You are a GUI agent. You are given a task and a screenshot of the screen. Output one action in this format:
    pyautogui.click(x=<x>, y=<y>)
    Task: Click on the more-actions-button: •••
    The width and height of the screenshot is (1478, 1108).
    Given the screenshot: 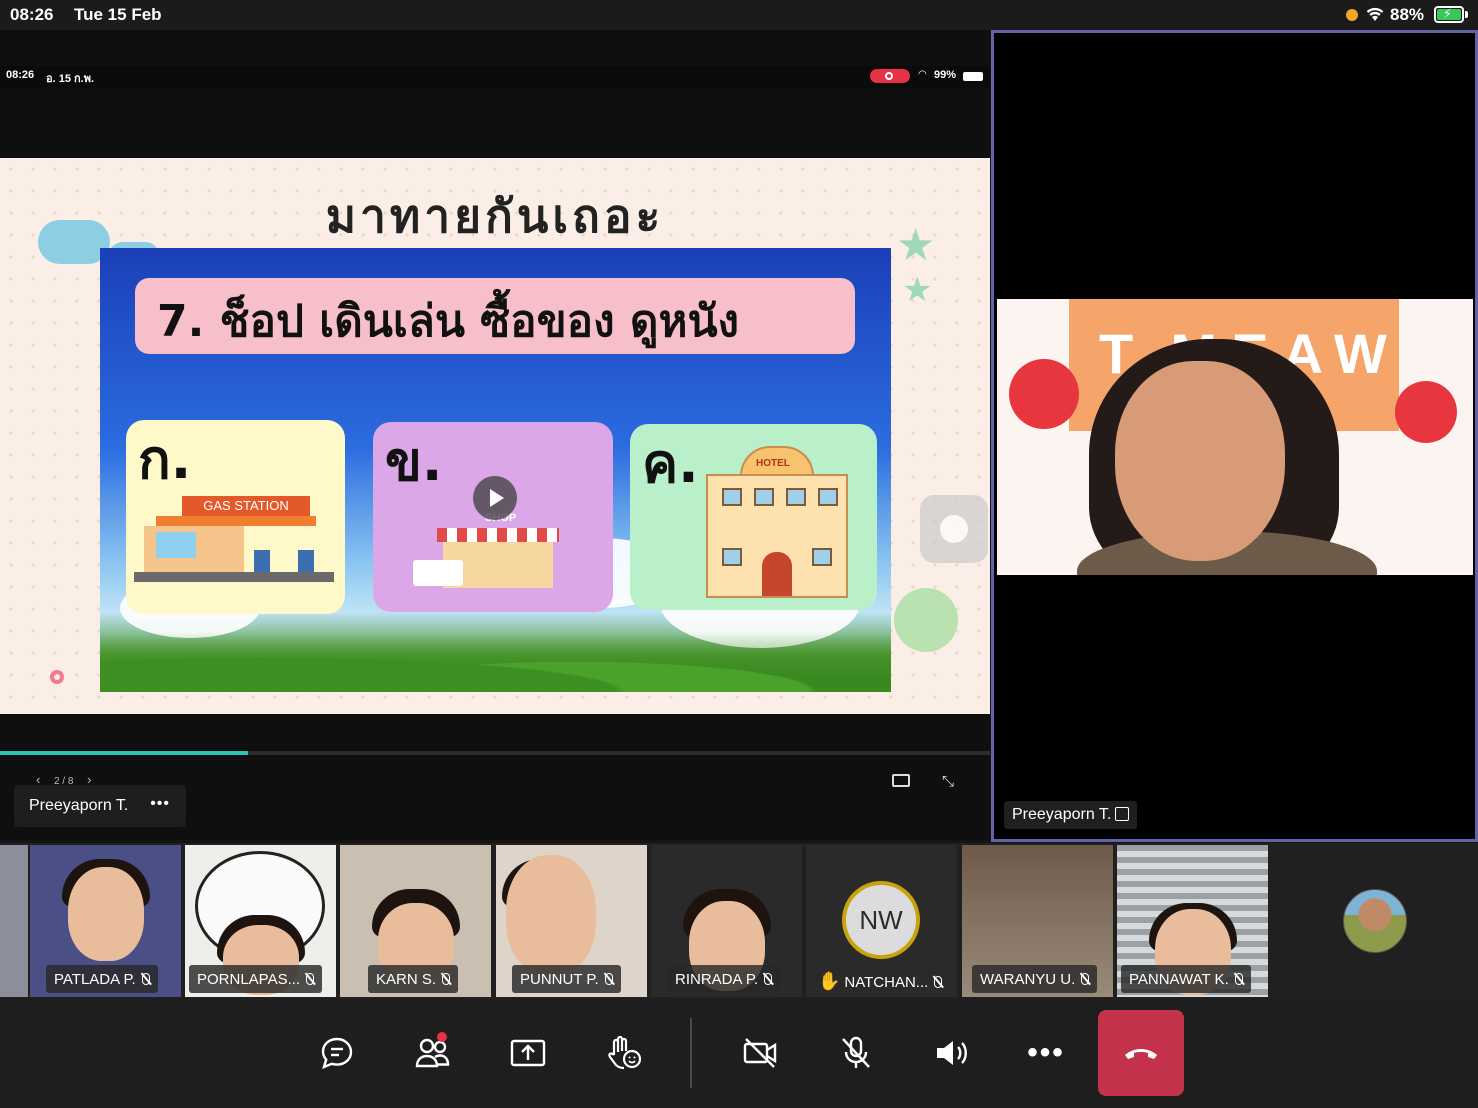 What is the action you would take?
    pyautogui.click(x=1046, y=1053)
    